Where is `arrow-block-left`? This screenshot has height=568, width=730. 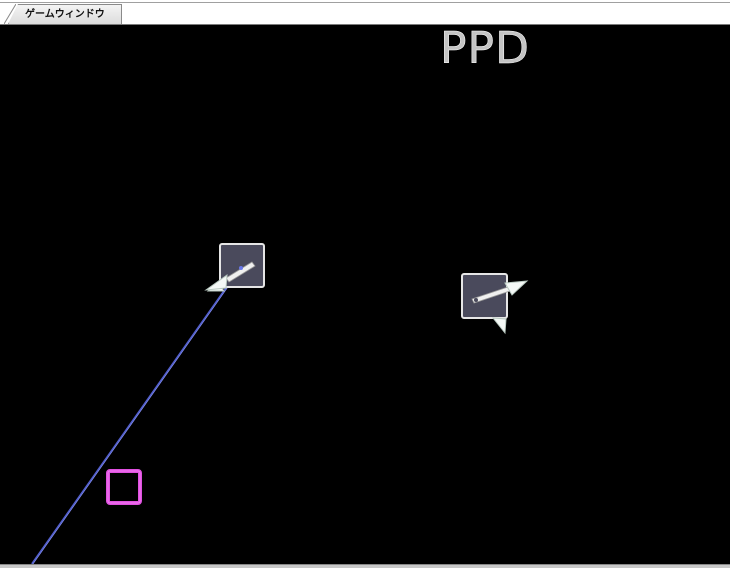
arrow-block-left is located at coordinates (234, 267).